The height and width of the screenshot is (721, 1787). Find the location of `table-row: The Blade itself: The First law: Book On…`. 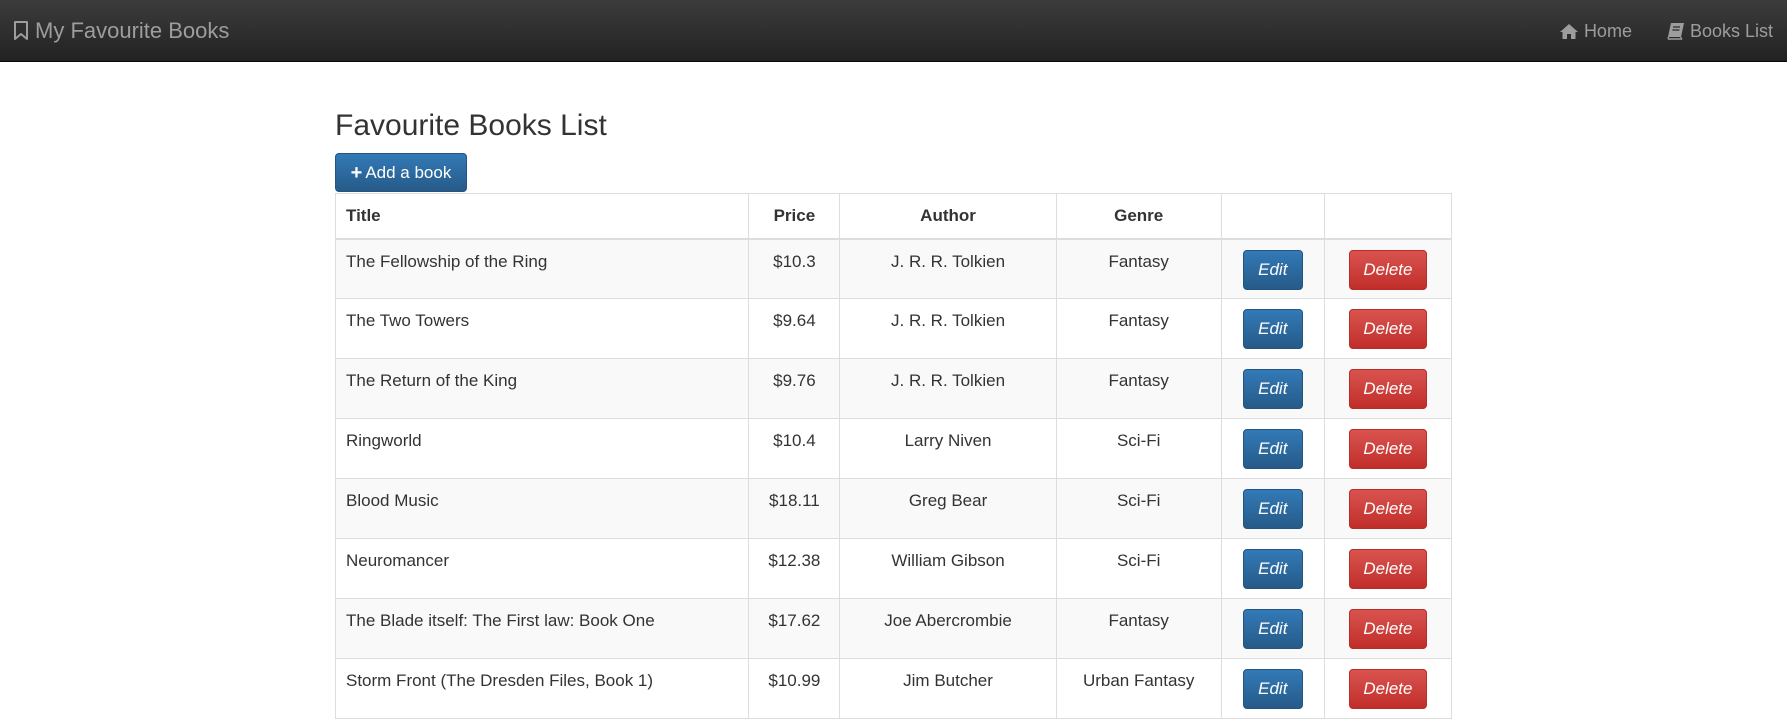

table-row: The Blade itself: The First law: Book On… is located at coordinates (893, 628).